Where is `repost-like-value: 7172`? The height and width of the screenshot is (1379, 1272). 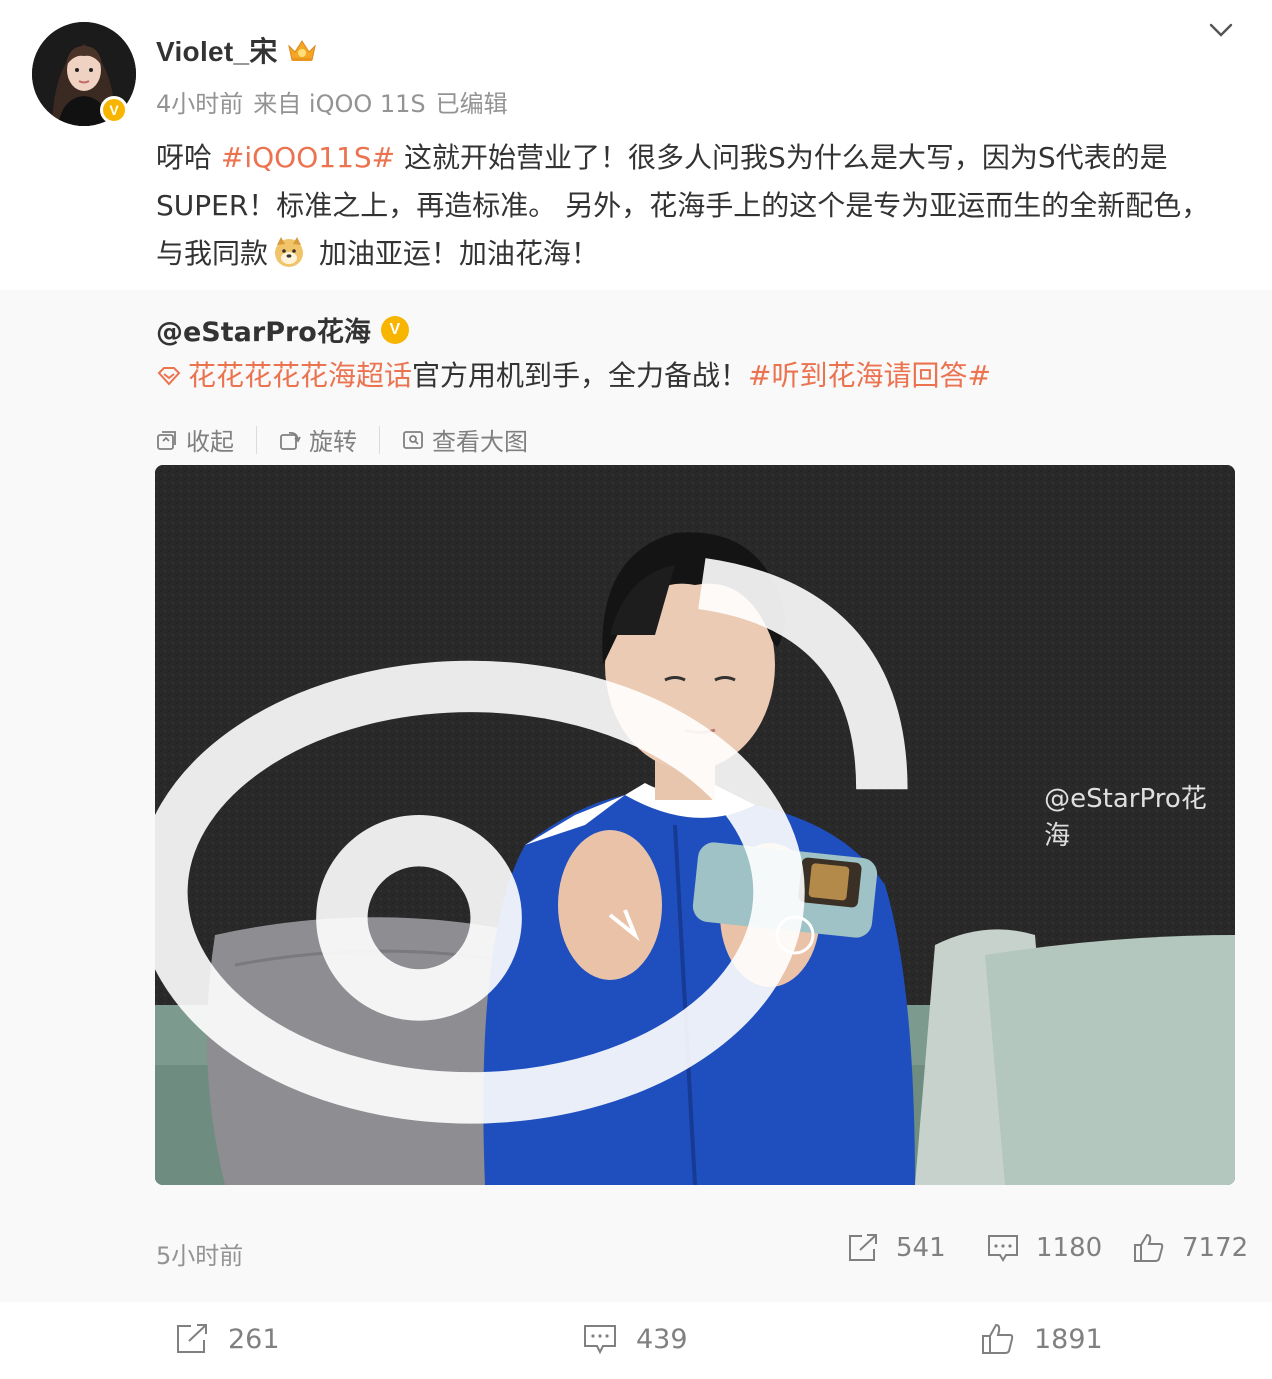
repost-like-value: 7172 is located at coordinates (1215, 1248).